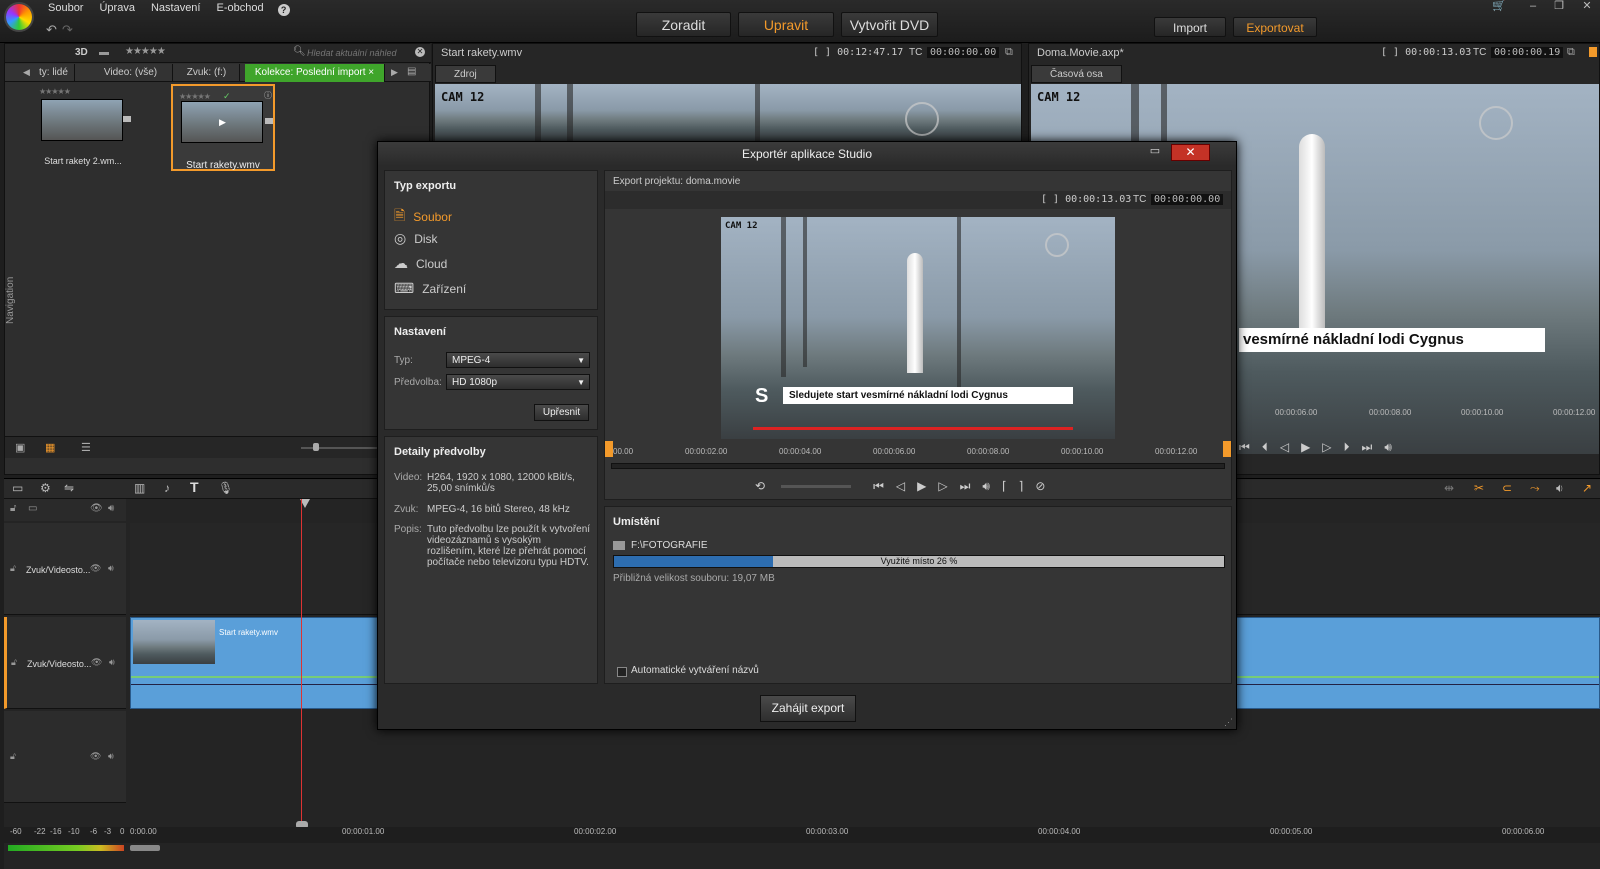 This screenshot has width=1600, height=869. I want to click on close-icon: ✕, so click(1587, 7).